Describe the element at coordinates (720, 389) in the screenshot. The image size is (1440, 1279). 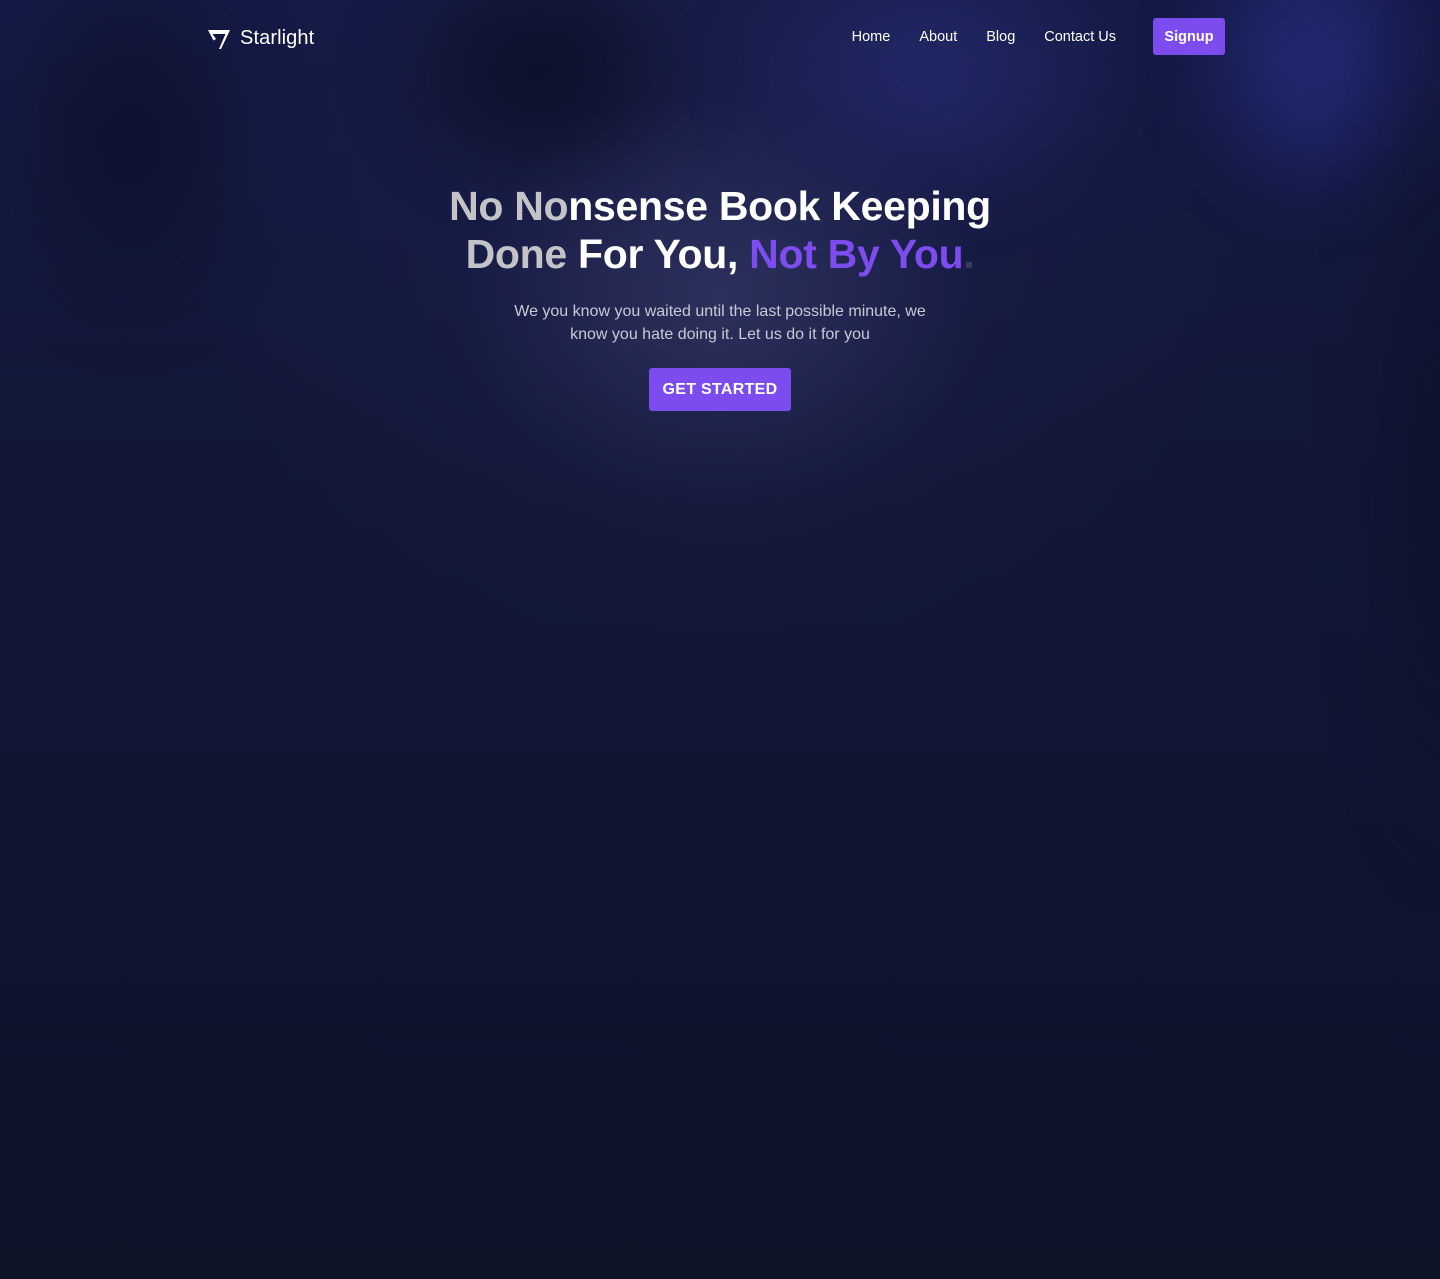
I see `get-started-button: GET STARTED` at that location.